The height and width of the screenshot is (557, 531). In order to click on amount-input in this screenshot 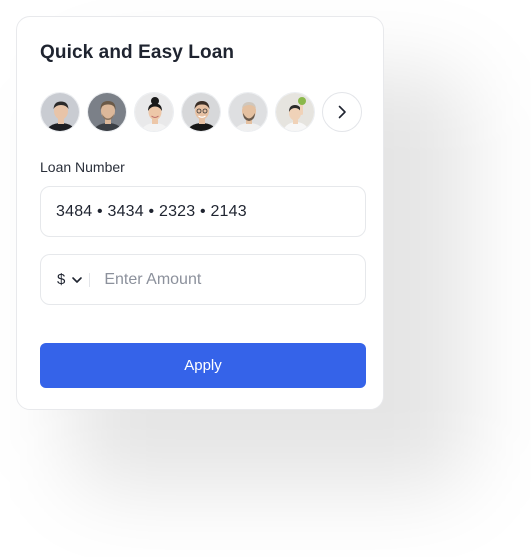, I will do `click(208, 279)`.